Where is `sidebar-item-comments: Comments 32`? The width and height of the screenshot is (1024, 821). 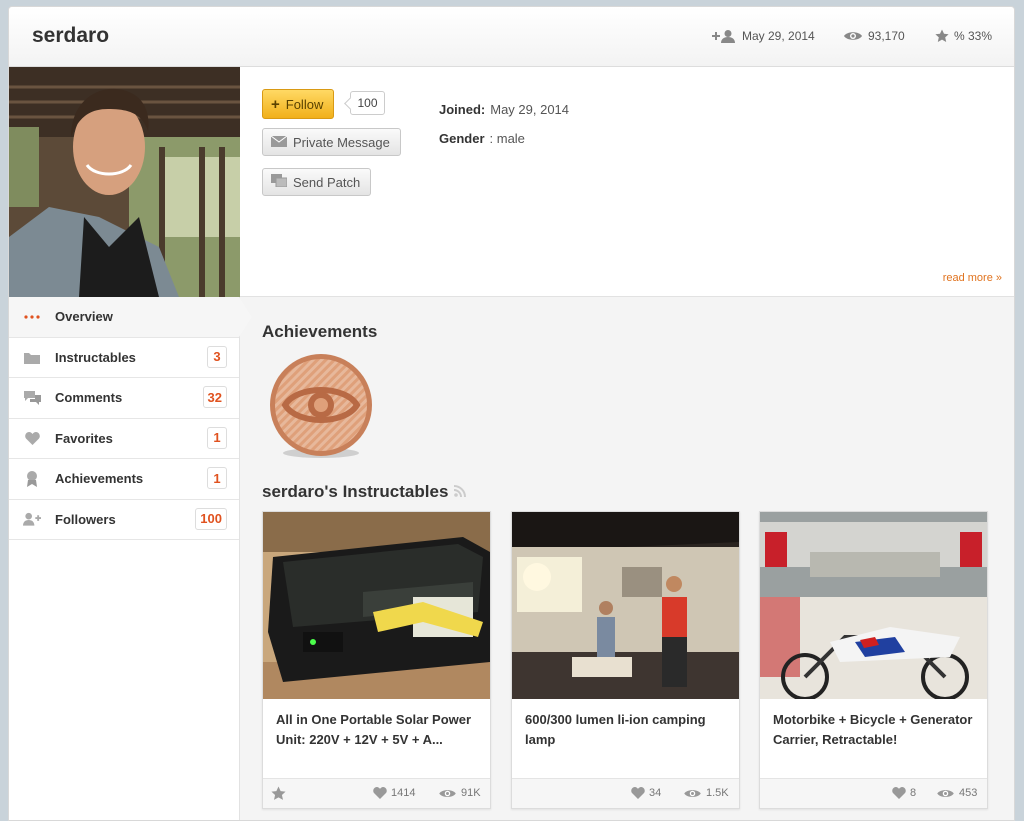
sidebar-item-comments: Comments 32 is located at coordinates (124, 398).